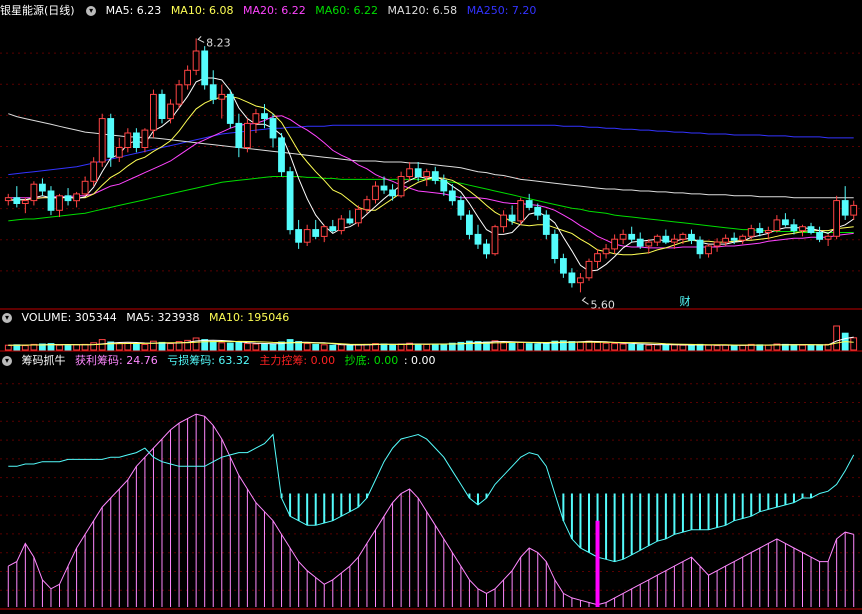  I want to click on low-price-arrow, so click(585, 300).